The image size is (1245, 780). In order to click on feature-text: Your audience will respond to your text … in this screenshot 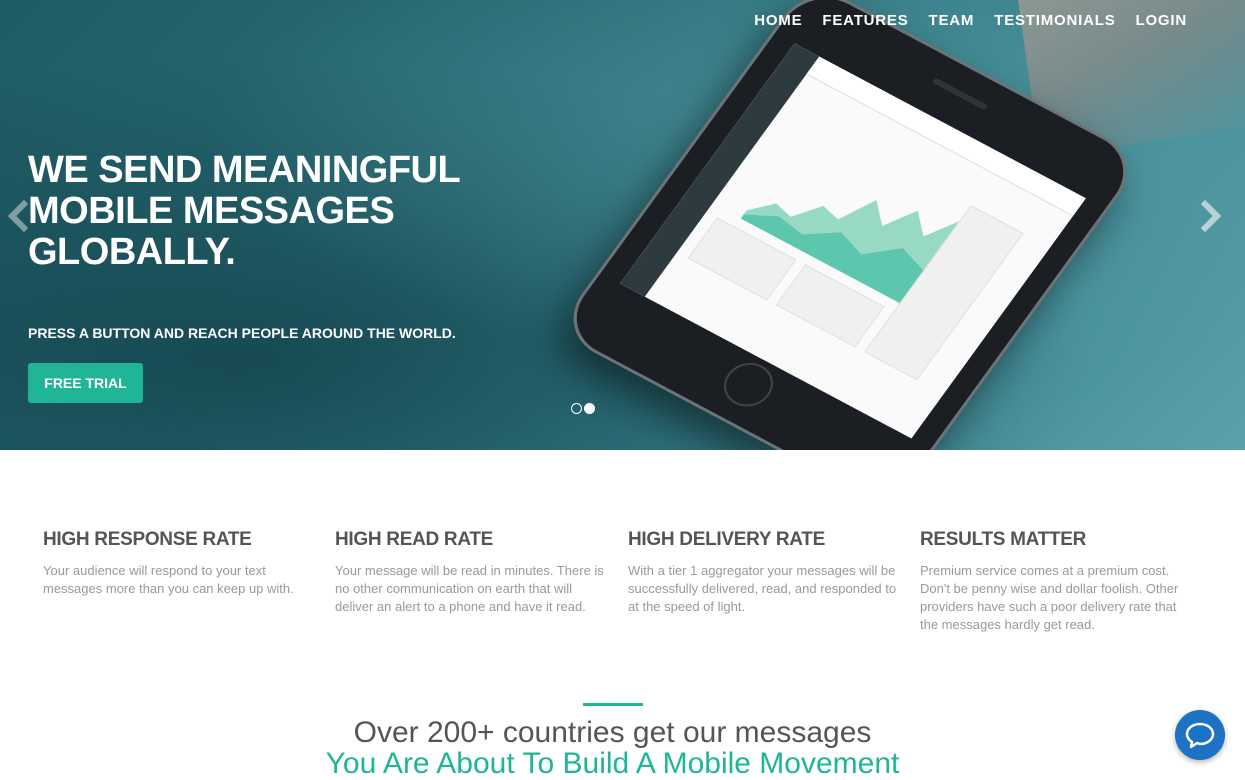, I will do `click(168, 579)`.